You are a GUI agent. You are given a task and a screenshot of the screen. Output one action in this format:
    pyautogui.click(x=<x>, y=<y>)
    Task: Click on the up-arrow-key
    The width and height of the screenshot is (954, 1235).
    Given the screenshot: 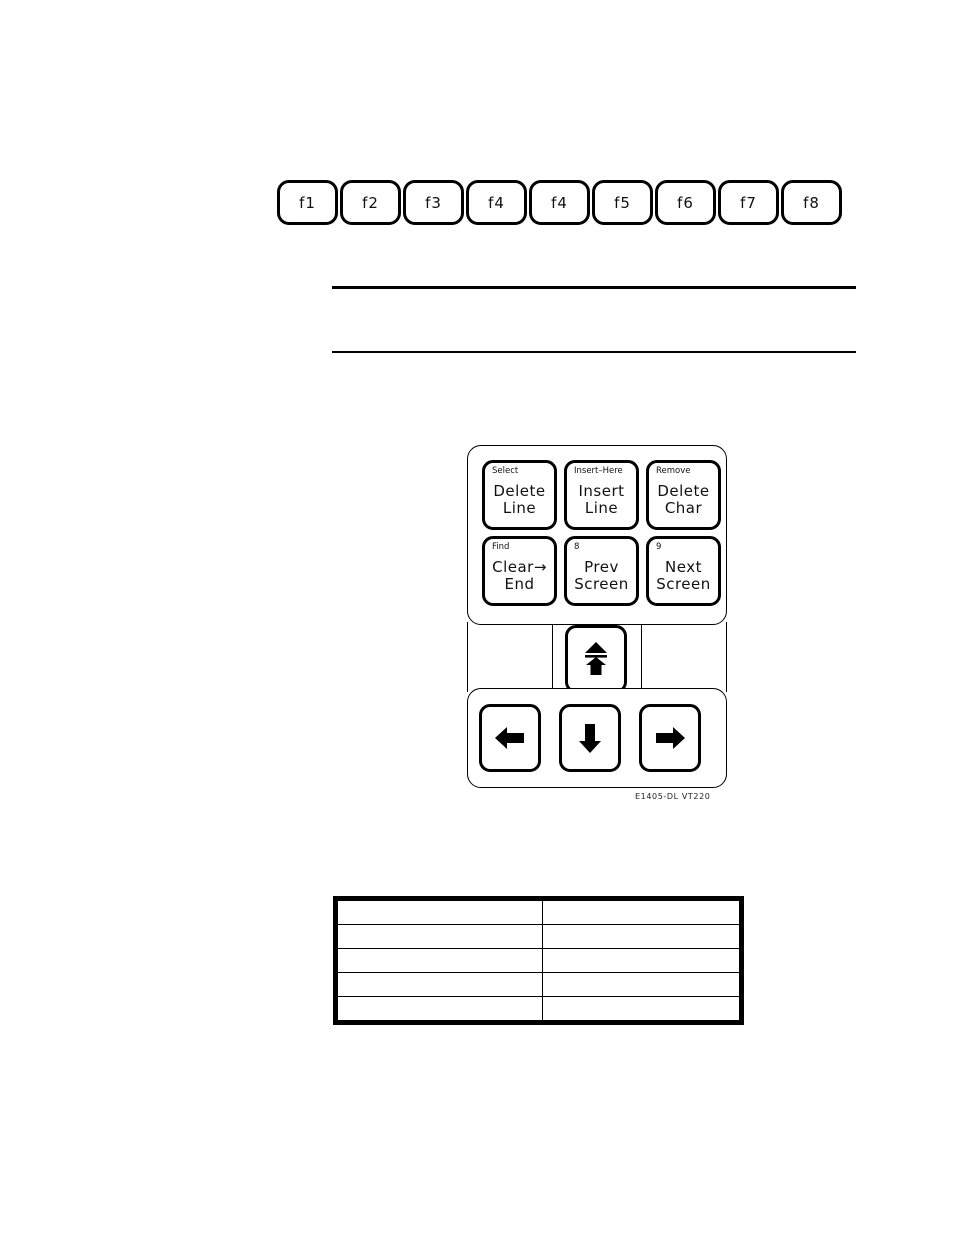 What is the action you would take?
    pyautogui.click(x=596, y=659)
    